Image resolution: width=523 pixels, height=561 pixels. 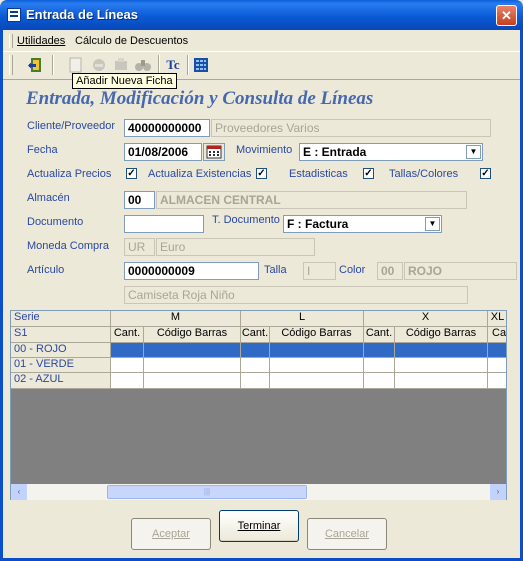 What do you see at coordinates (61, 319) in the screenshot?
I see `grid-header-serie: Serie` at bounding box center [61, 319].